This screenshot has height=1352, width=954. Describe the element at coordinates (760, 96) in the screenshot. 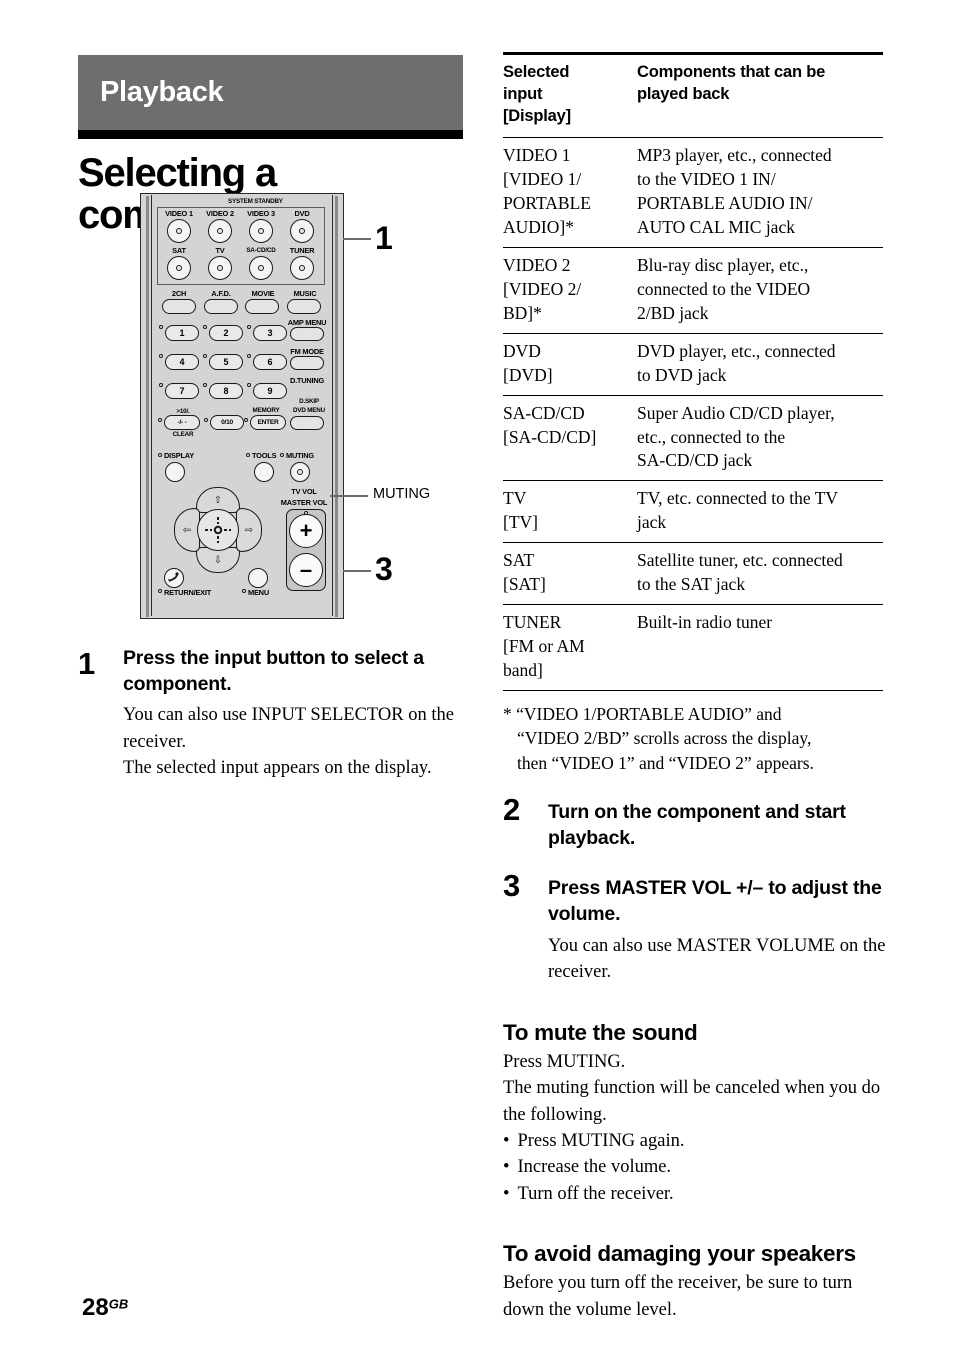

I see `table-header-components: Components that can be played back` at that location.